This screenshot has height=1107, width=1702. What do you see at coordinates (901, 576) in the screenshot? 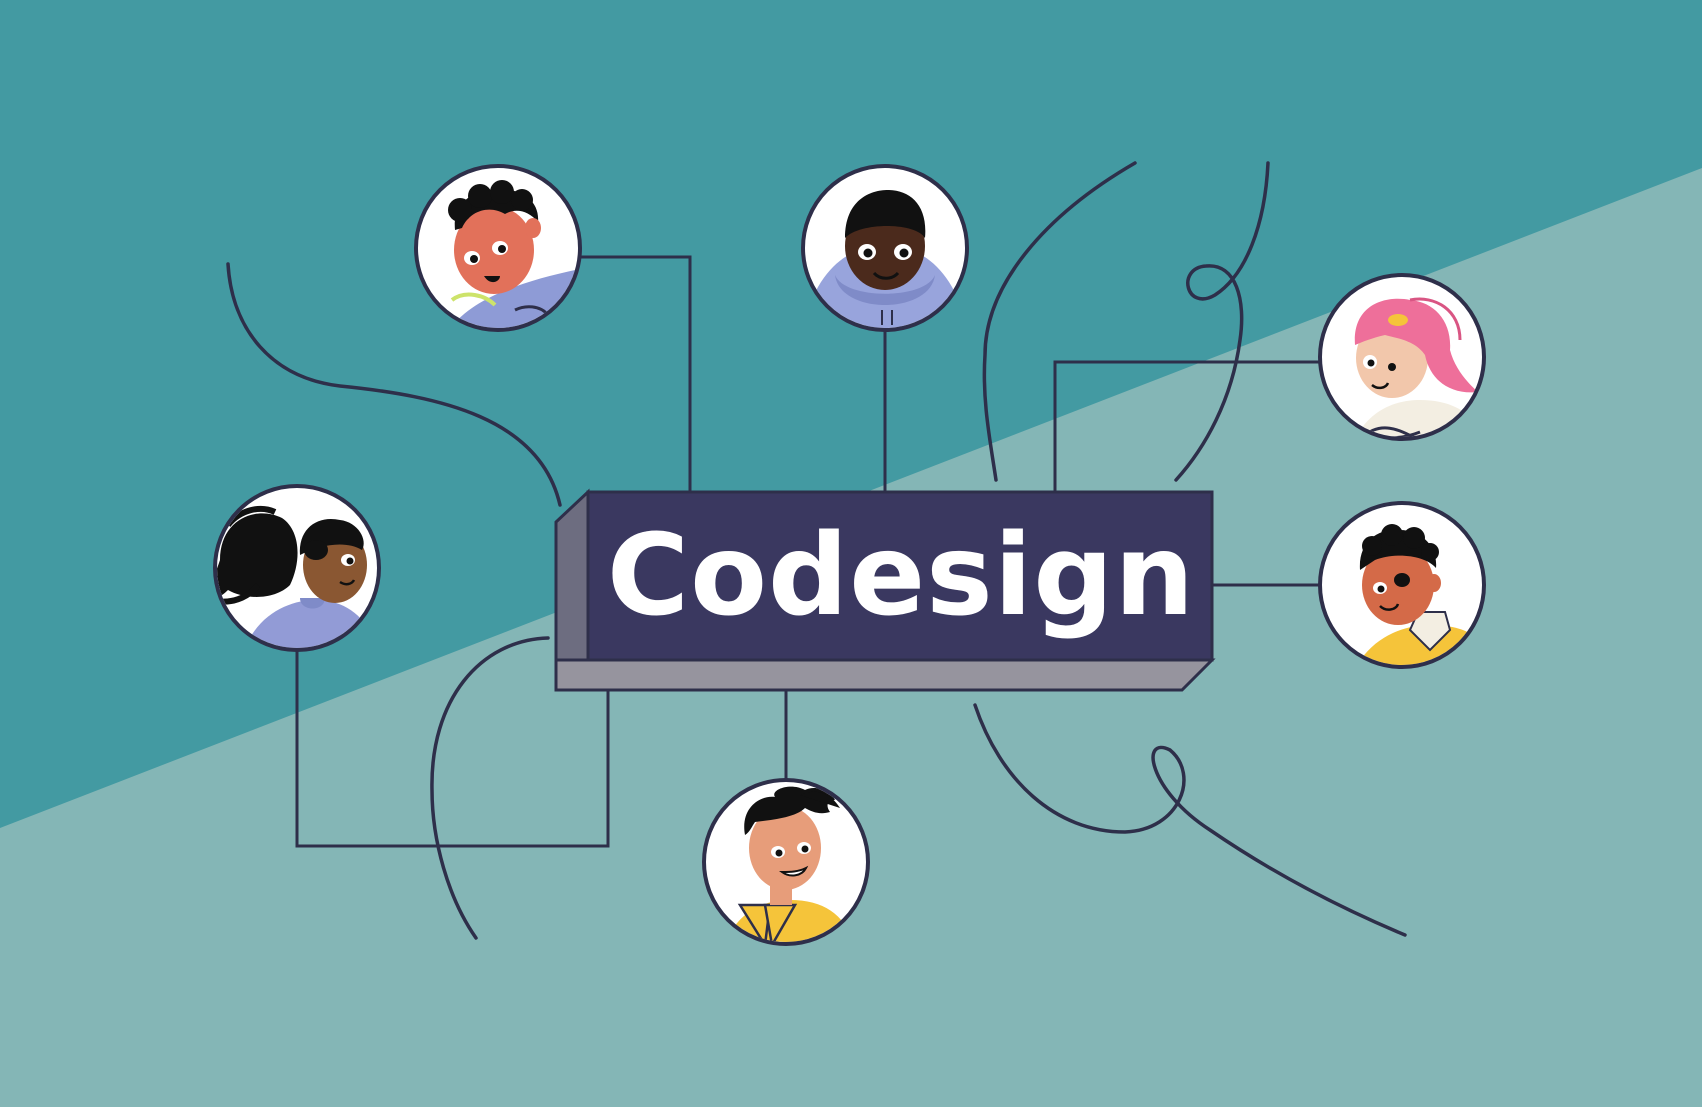
I see `codesign-title: Codesign` at bounding box center [901, 576].